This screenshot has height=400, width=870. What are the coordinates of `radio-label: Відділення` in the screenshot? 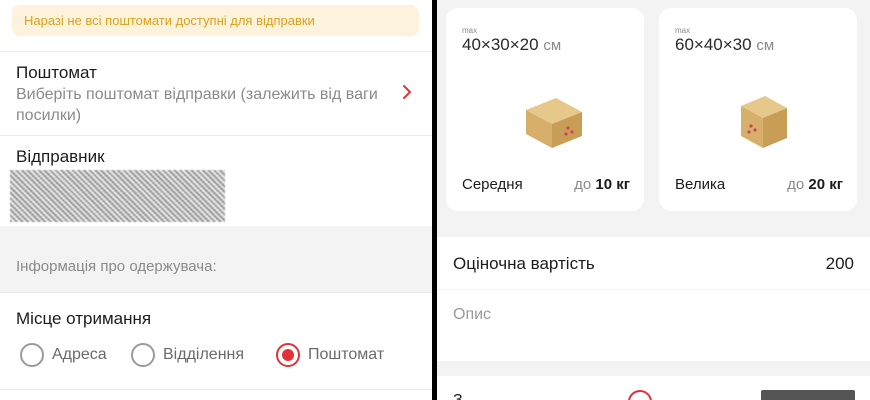 It's located at (204, 354).